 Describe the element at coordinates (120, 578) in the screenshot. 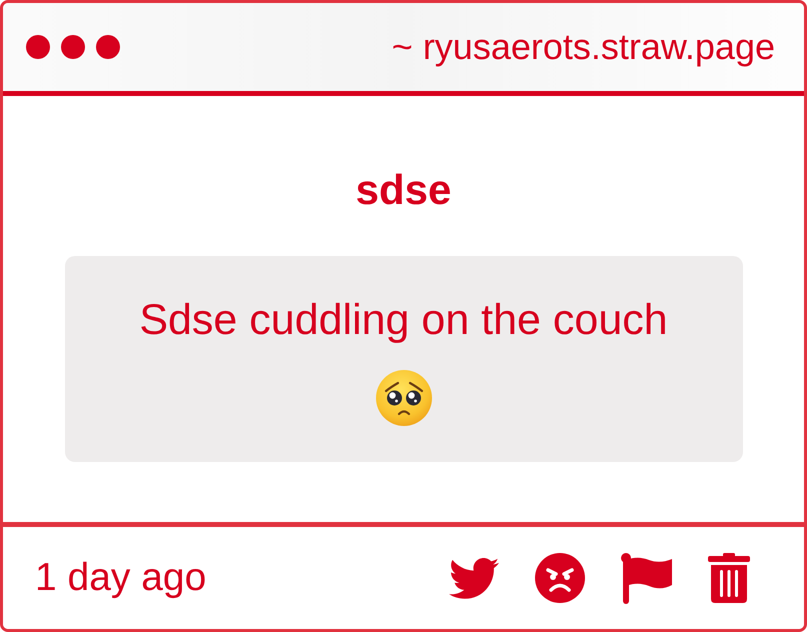

I see `post-time: 1 day ago` at that location.